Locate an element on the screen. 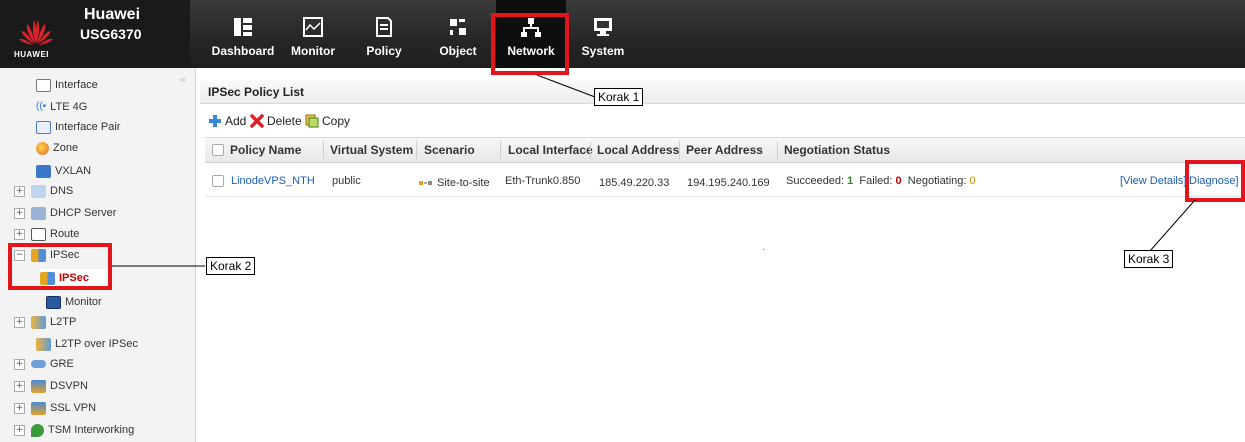 This screenshot has width=1245, height=442. column-negotiation-status: Negotiation Status is located at coordinates (837, 150).